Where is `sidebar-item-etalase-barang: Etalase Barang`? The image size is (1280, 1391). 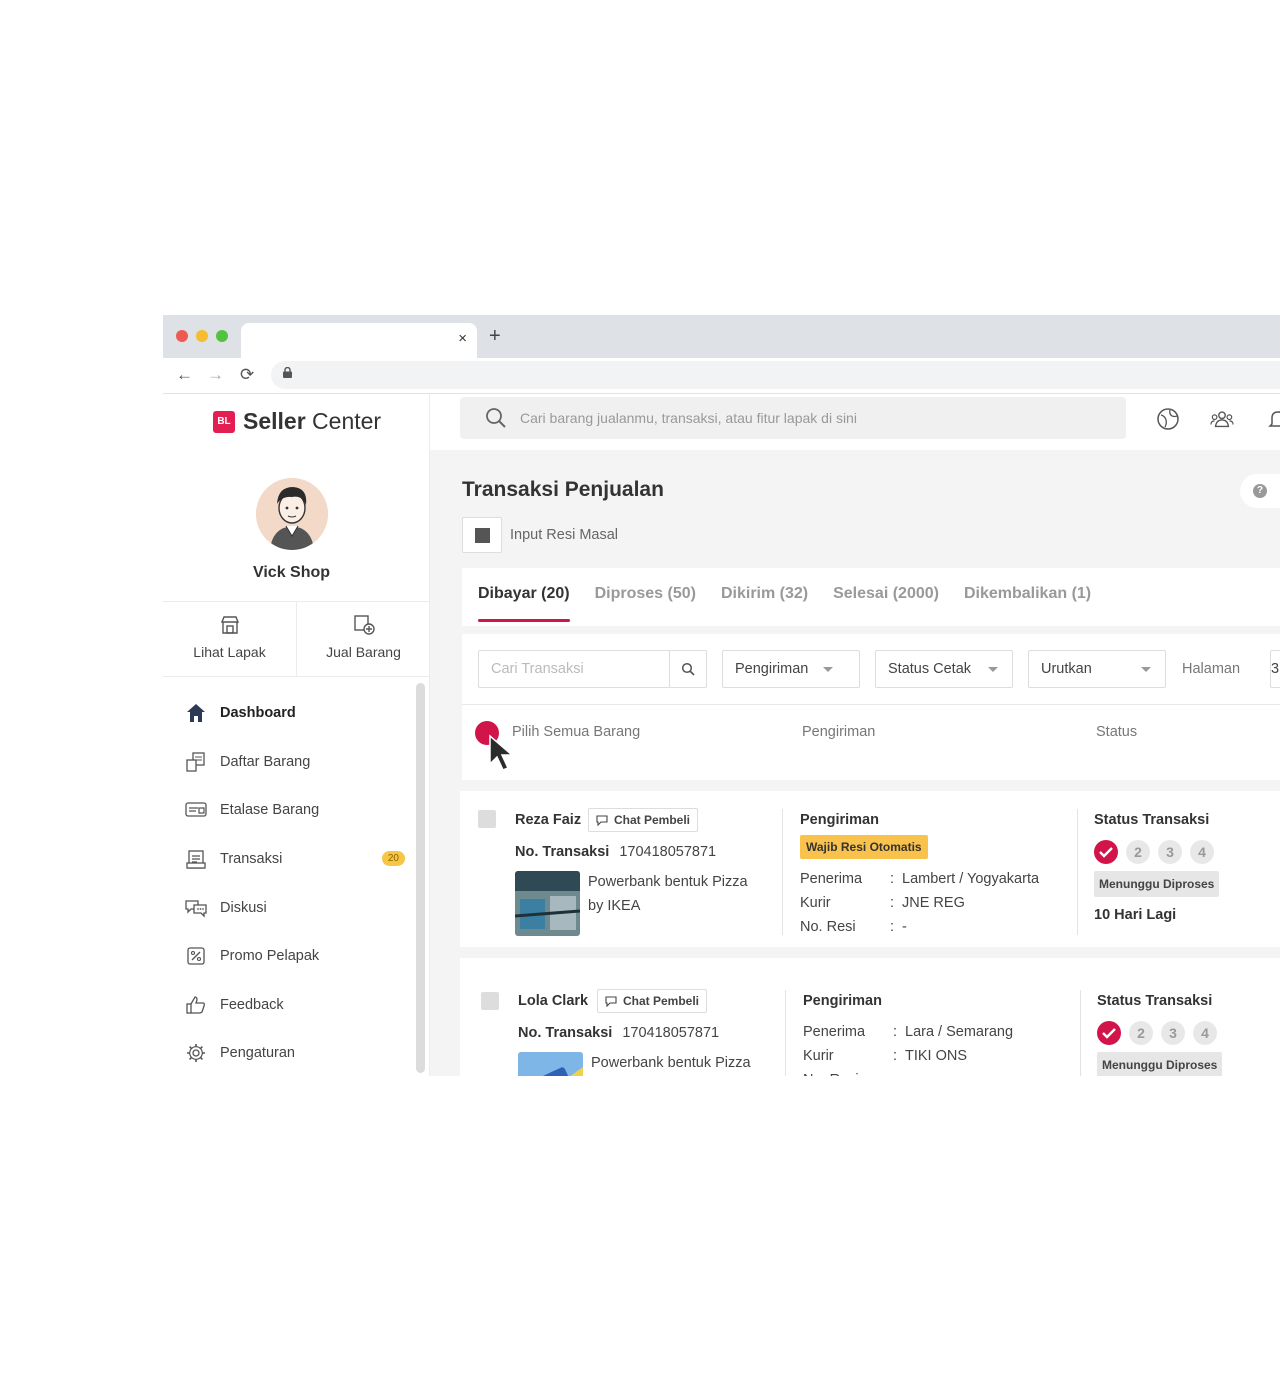
sidebar-item-etalase-barang: Etalase Barang is located at coordinates (288, 810).